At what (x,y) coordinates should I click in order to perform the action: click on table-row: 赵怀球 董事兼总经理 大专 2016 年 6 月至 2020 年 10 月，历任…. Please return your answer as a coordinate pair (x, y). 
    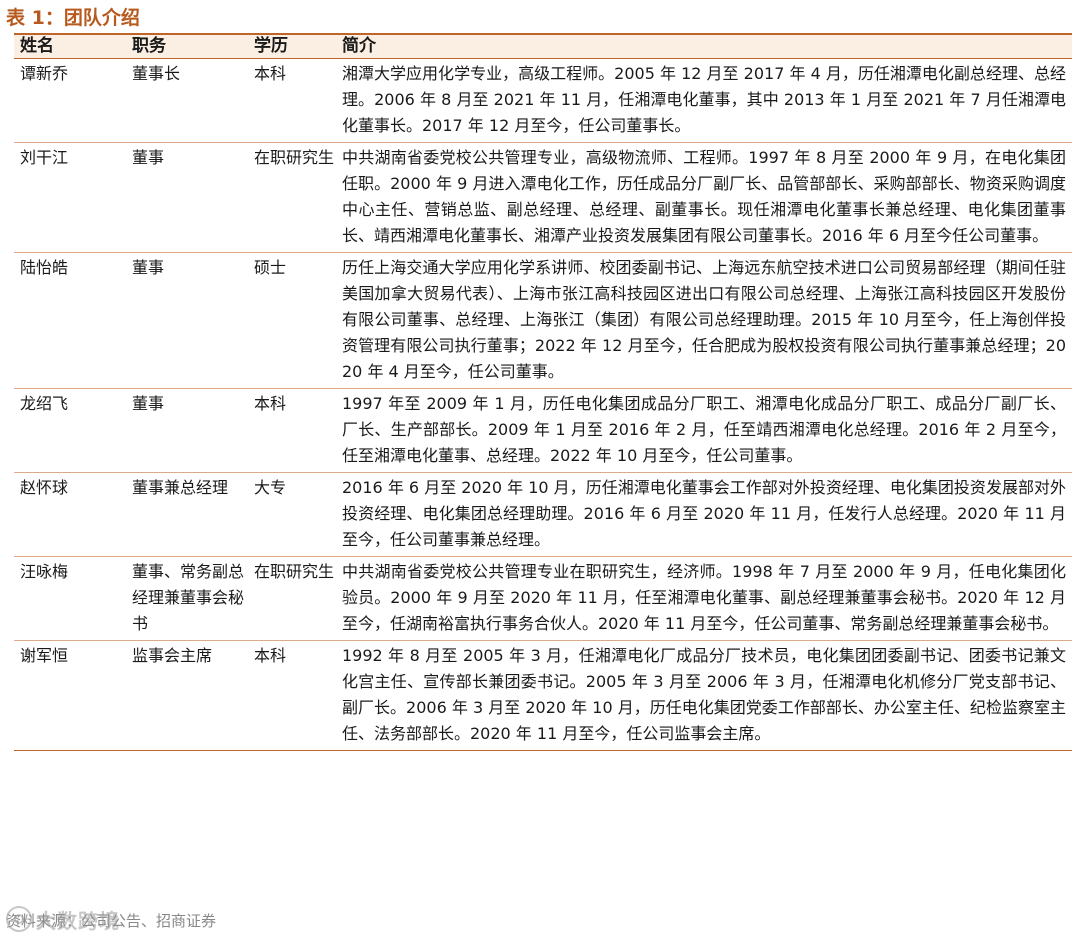
    Looking at the image, I should click on (543, 514).